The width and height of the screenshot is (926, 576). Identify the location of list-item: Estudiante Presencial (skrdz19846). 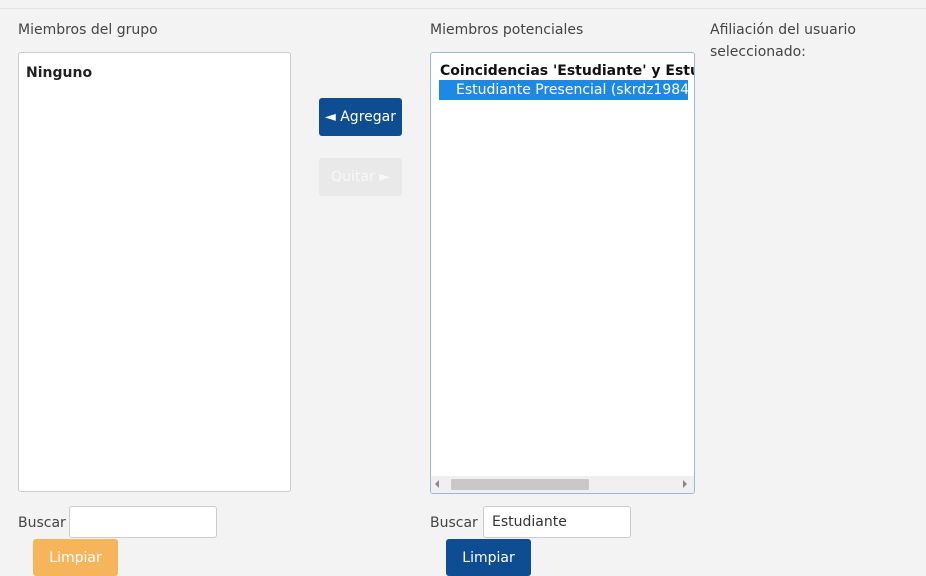
(572, 90).